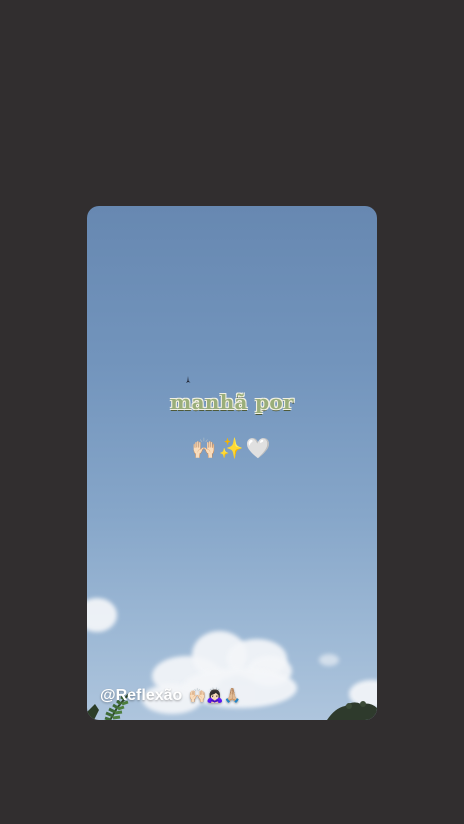 Image resolution: width=464 pixels, height=824 pixels. What do you see at coordinates (215, 695) in the screenshot?
I see `mention-emojis: 🙌🏻🙇🏻‍♀️🙏🏼` at bounding box center [215, 695].